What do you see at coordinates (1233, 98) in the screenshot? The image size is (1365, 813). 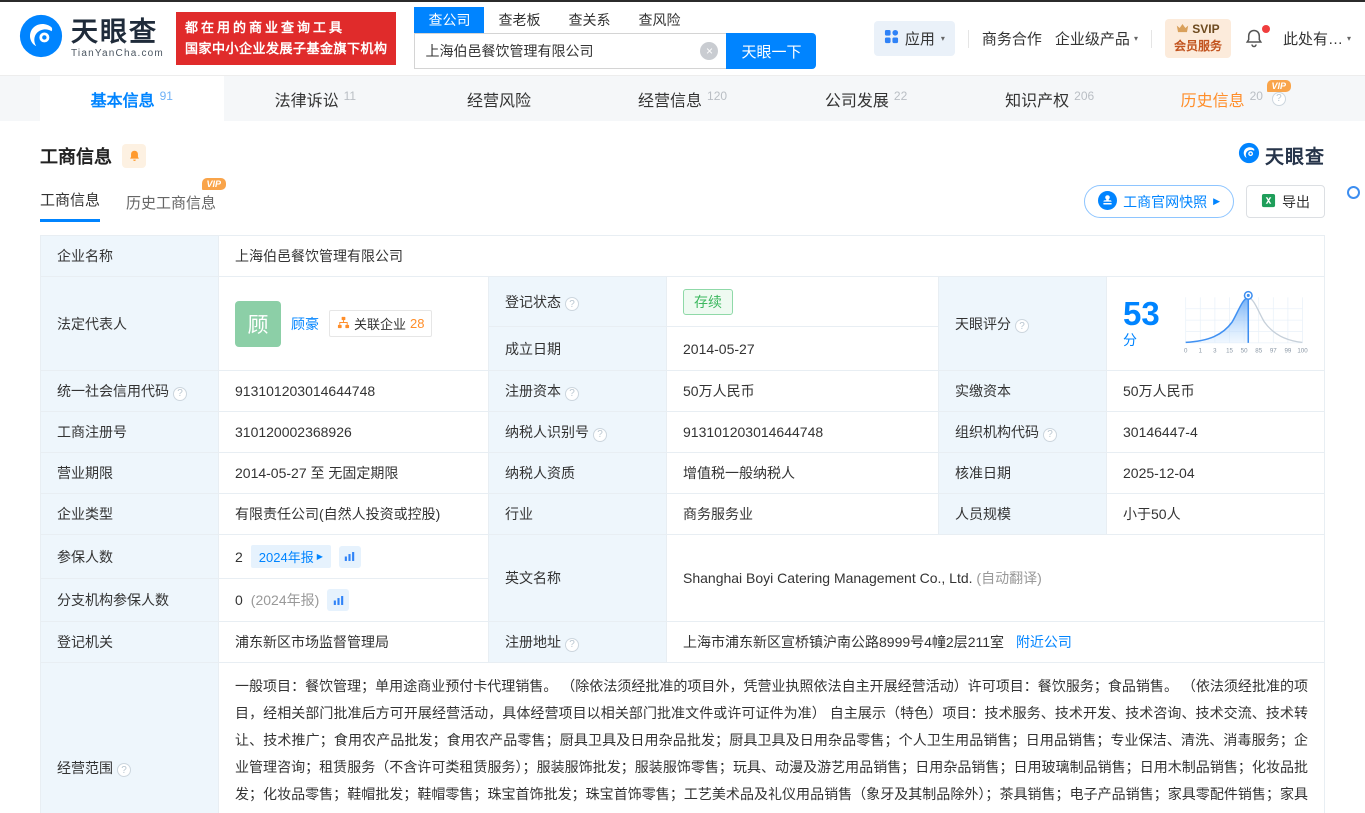 I see `tab-history-info: VIP 历史信息 20 ?` at bounding box center [1233, 98].